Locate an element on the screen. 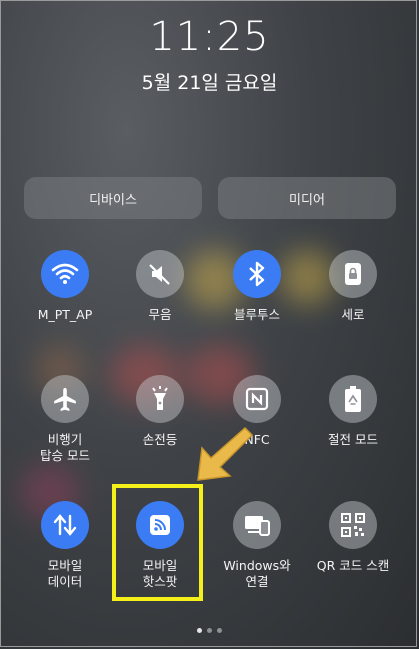  qr-scan-tile: QR 코드 스캔 is located at coordinates (353, 537).